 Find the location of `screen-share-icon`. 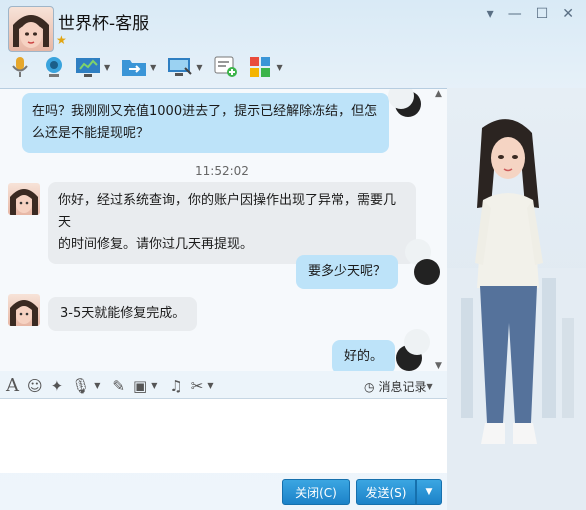

screen-share-icon is located at coordinates (88, 67).